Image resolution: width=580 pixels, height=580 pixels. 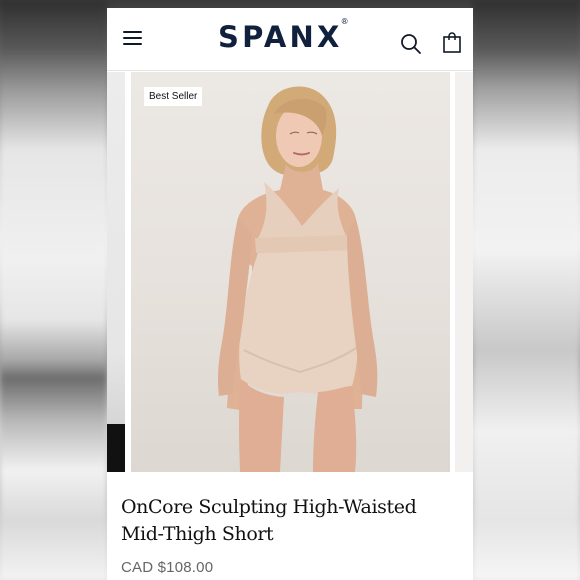 What do you see at coordinates (167, 567) in the screenshot?
I see `product-price: CAD $108.00` at bounding box center [167, 567].